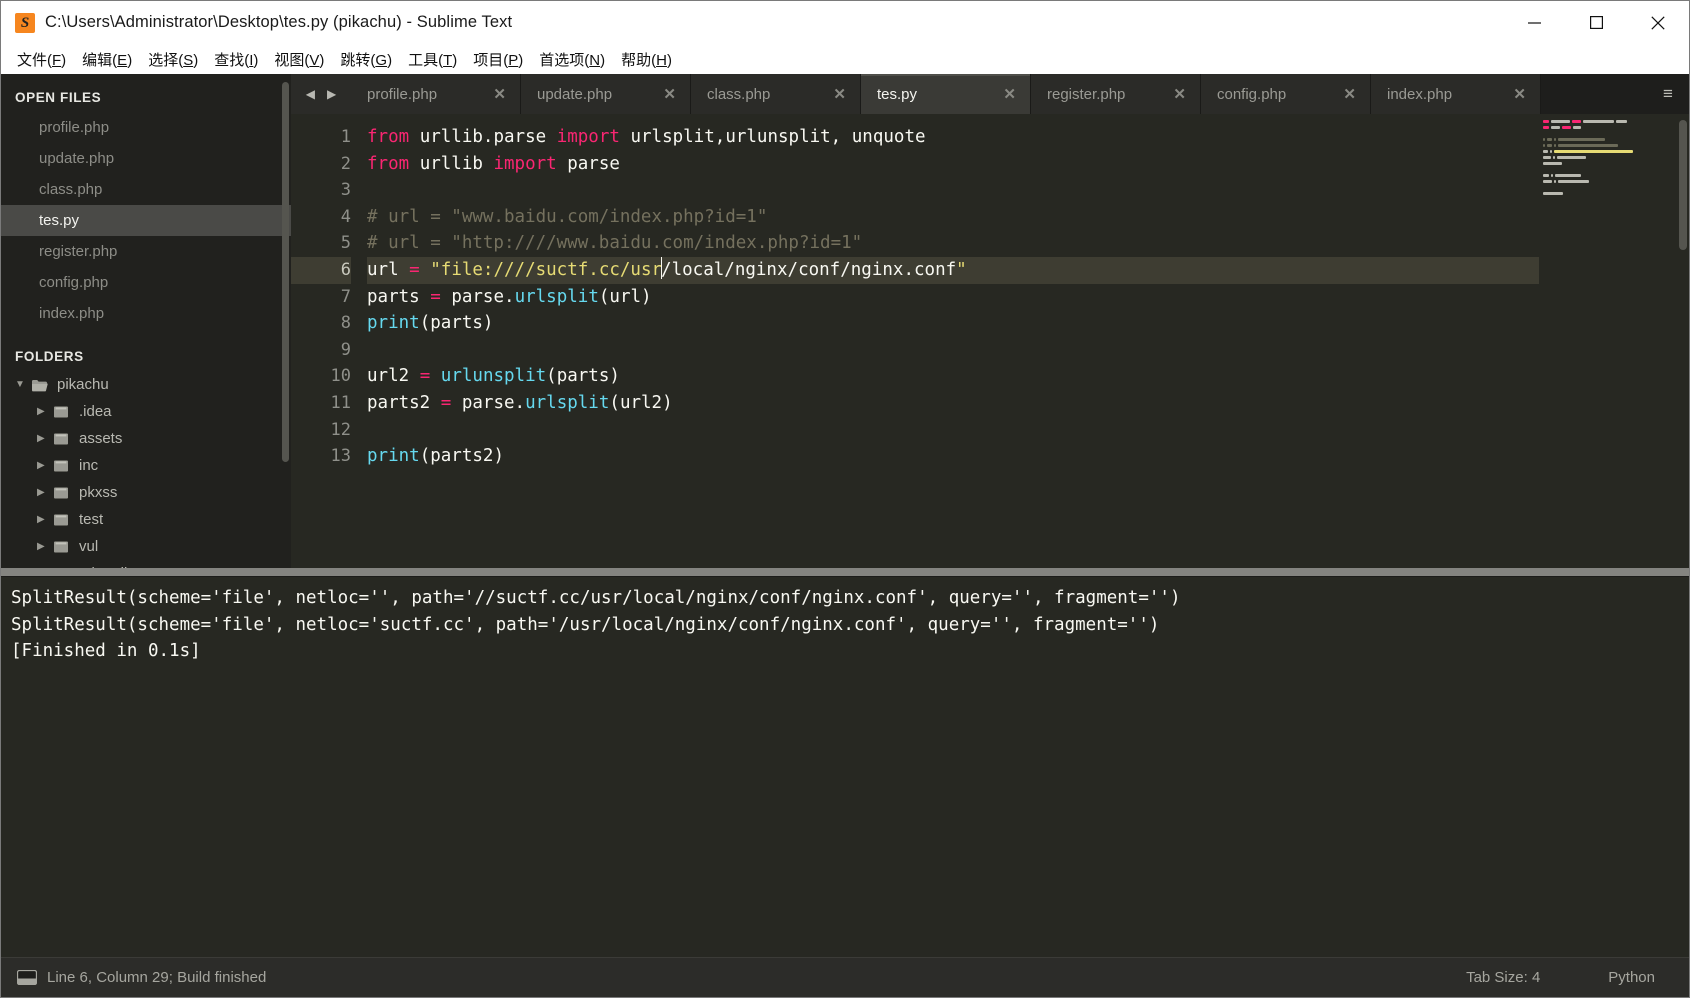 The image size is (1690, 998). What do you see at coordinates (1631, 977) in the screenshot?
I see `syntax-indicator: Python` at bounding box center [1631, 977].